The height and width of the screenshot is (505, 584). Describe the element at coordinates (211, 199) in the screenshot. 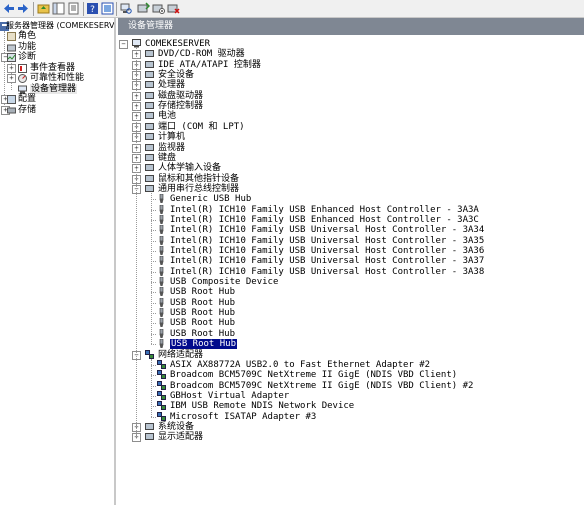

I see `device-tree-label: Generic USB Hub` at that location.